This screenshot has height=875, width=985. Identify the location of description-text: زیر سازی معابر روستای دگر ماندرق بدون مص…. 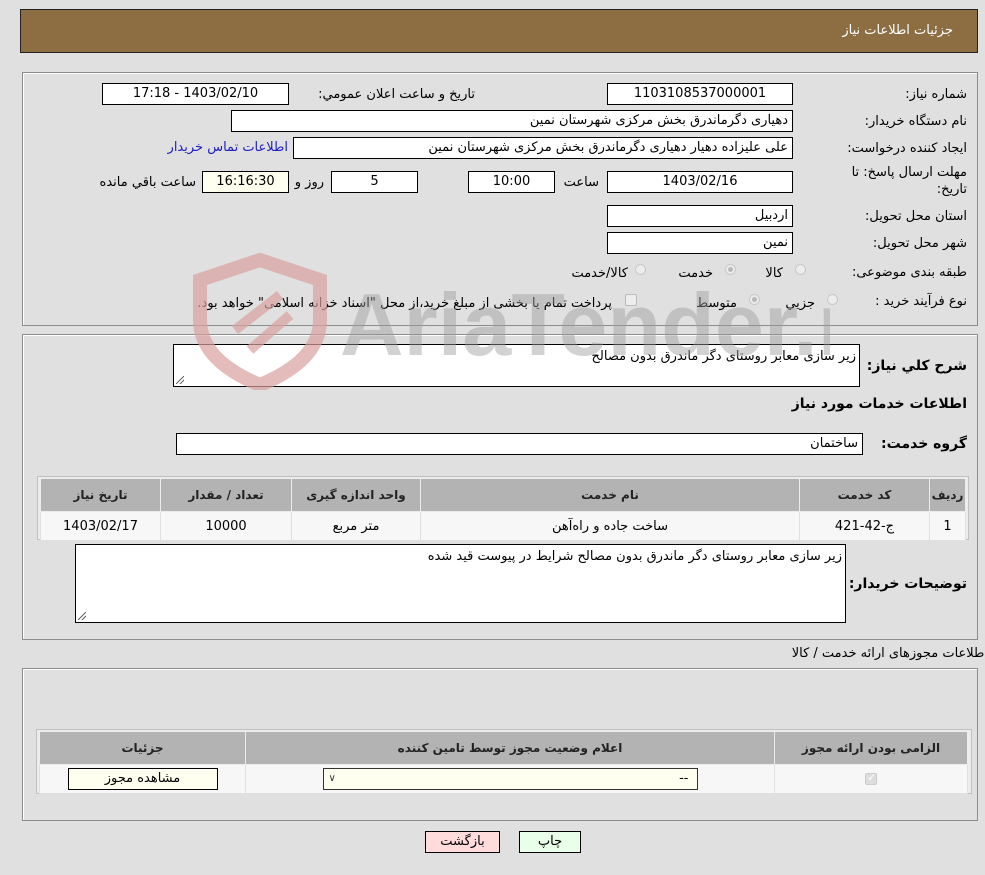
(724, 356).